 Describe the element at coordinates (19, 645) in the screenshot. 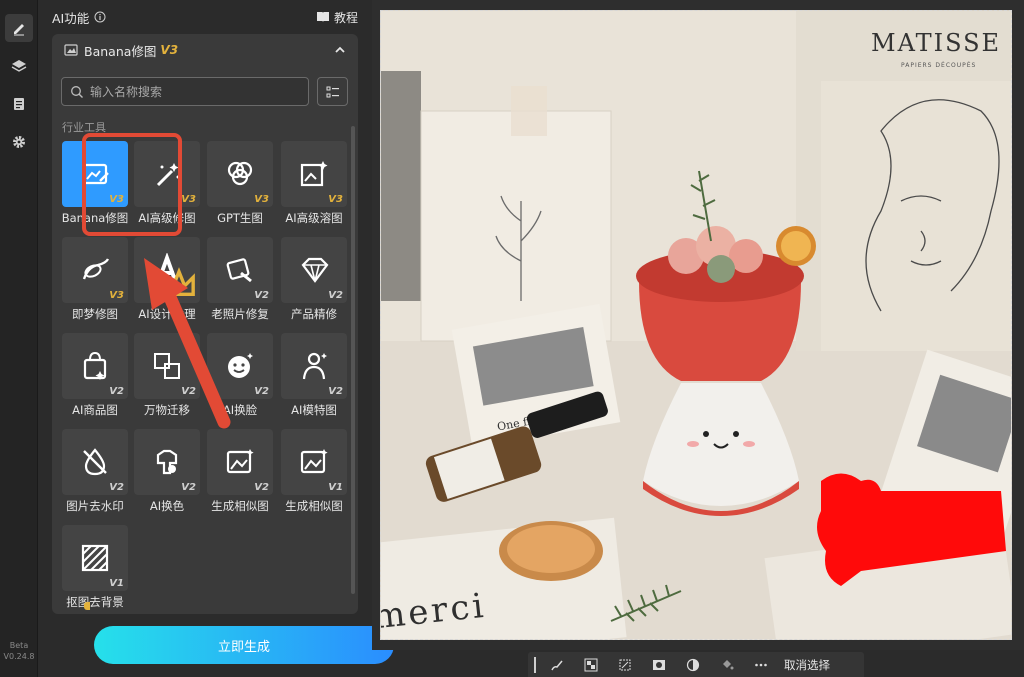

I see `beta-label: Beta` at that location.